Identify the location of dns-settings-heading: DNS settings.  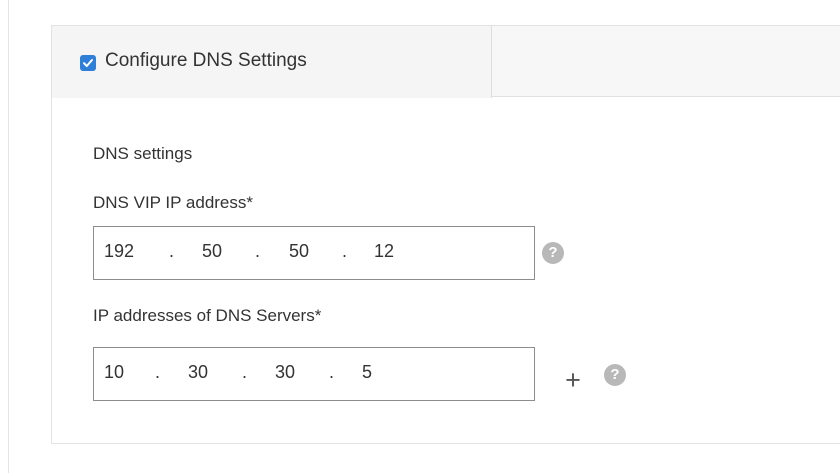
(143, 153).